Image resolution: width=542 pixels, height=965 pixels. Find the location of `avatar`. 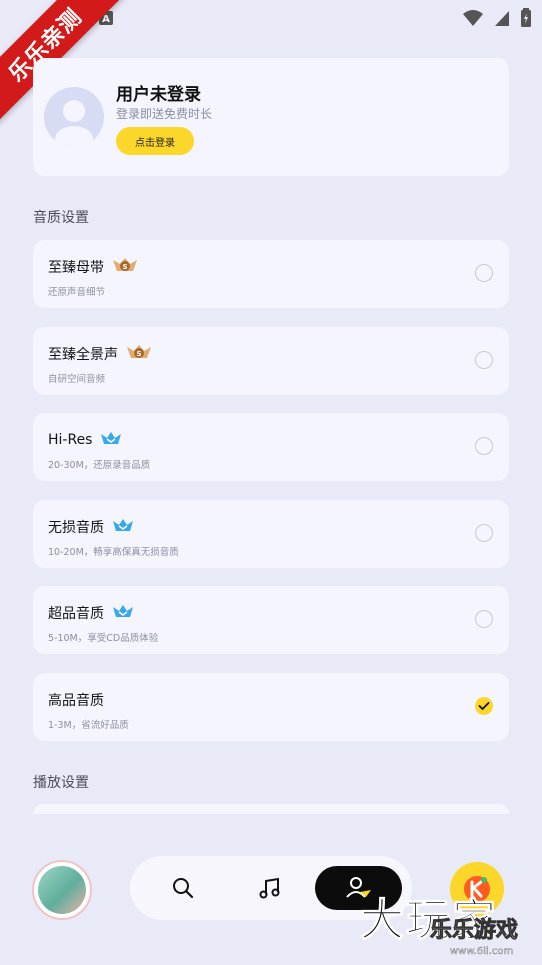

avatar is located at coordinates (74, 117).